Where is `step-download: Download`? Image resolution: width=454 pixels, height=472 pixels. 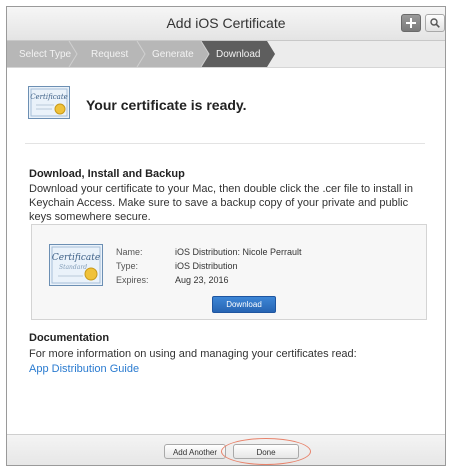
step-download: Download is located at coordinates (238, 54).